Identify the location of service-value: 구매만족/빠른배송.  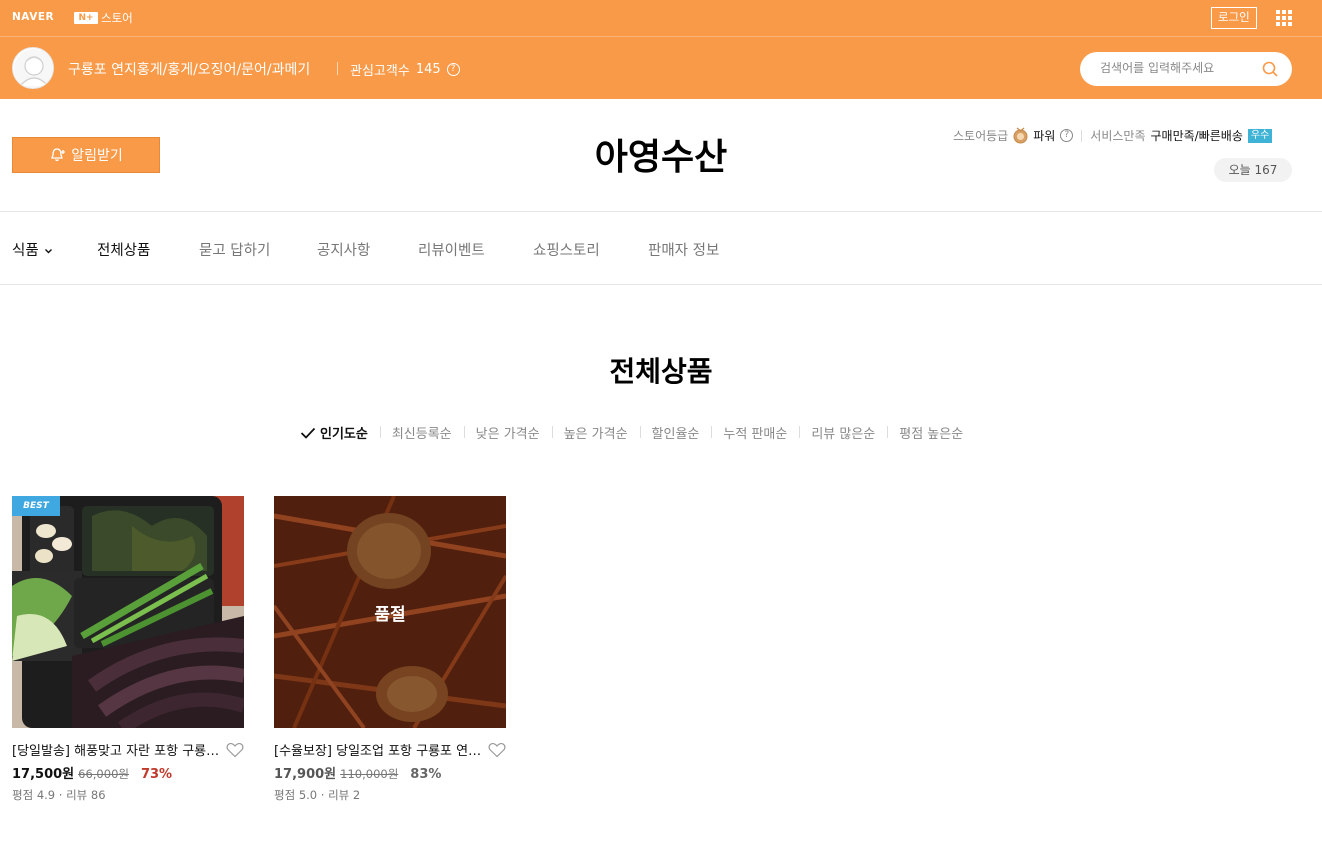
(1196, 136).